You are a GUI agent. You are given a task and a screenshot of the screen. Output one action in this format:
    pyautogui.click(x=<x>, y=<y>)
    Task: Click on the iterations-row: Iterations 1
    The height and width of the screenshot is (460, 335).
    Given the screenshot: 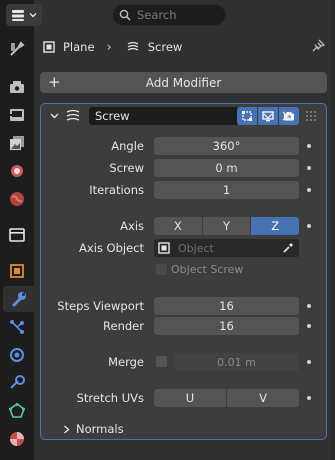 What is the action you would take?
    pyautogui.click(x=183, y=190)
    